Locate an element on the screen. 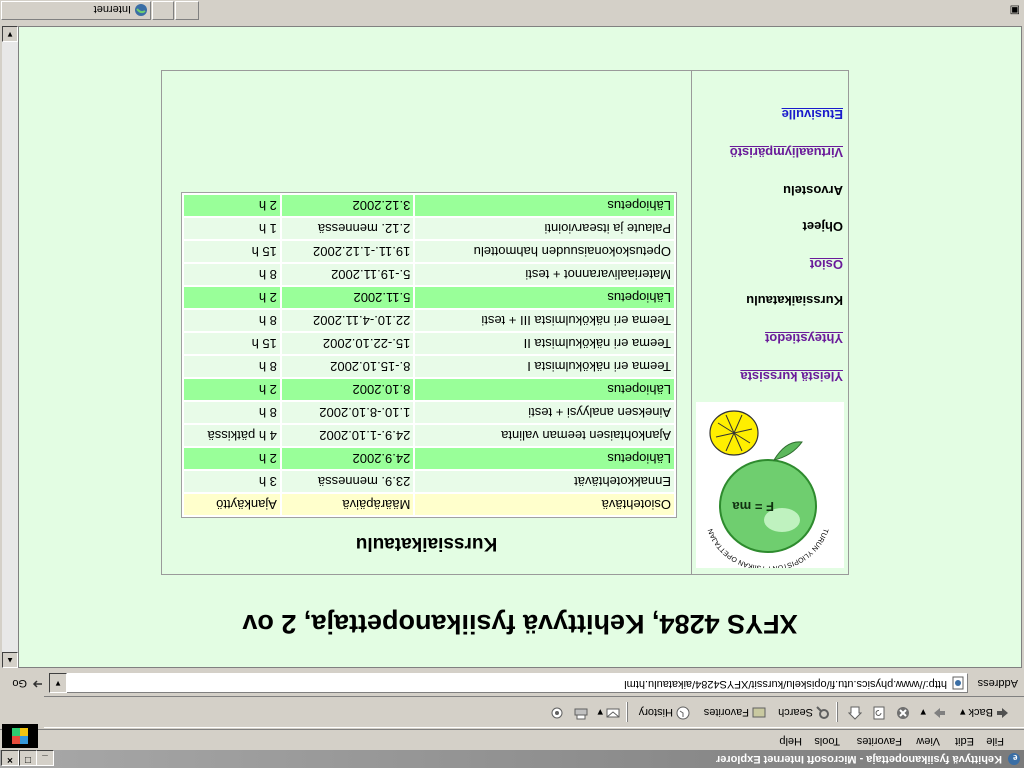 Image resolution: width=1024 pixels, height=768 pixels. logo-formula: F = ma is located at coordinates (753, 506).